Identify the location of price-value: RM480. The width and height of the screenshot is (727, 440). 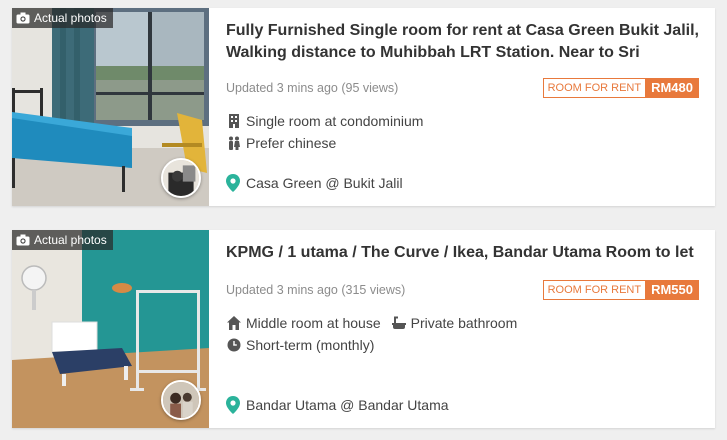
(672, 88).